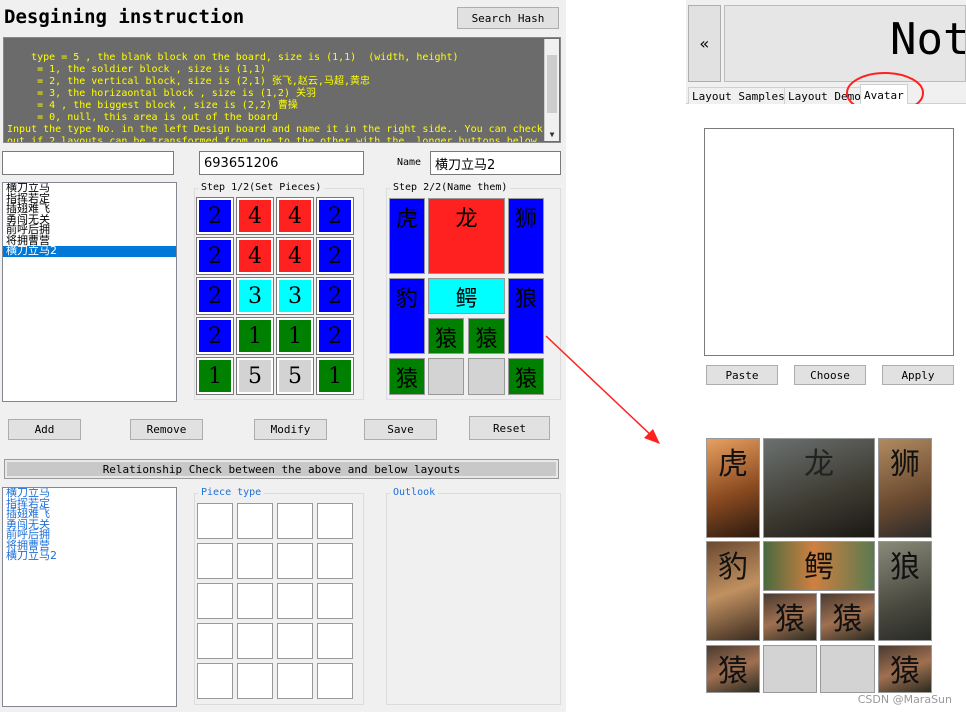  I want to click on scroll-down-icon: ▼, so click(552, 135).